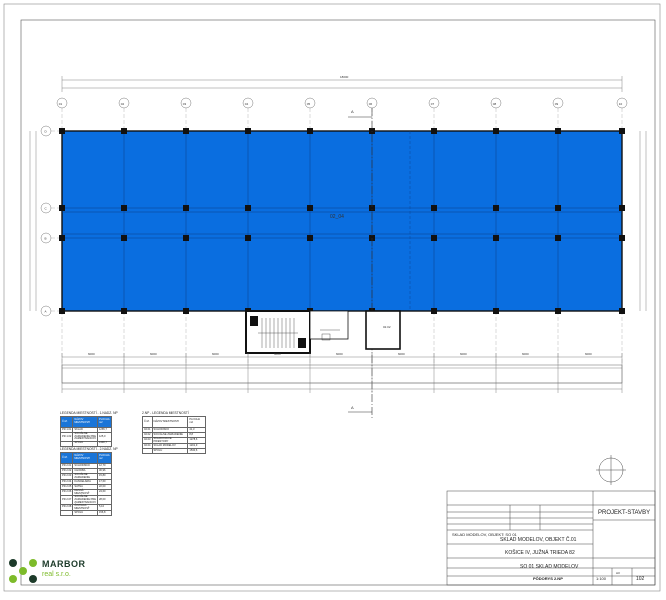  I want to click on legend-a-title: LEGENDA MIESTNOSTÍ - 1.NADZ. NP, so click(89, 413).